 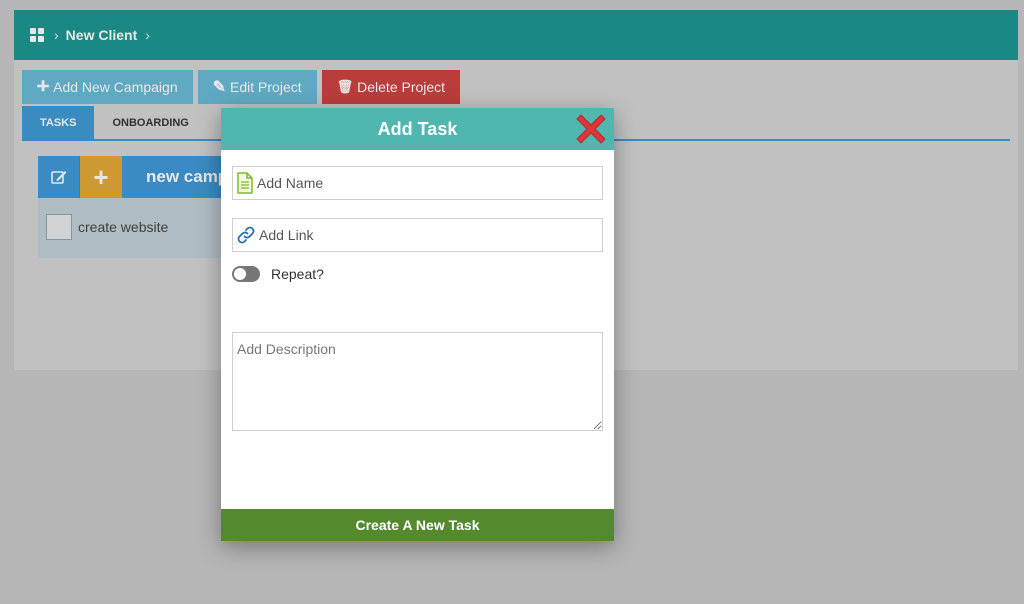 I want to click on link-icon, so click(x=246, y=235).